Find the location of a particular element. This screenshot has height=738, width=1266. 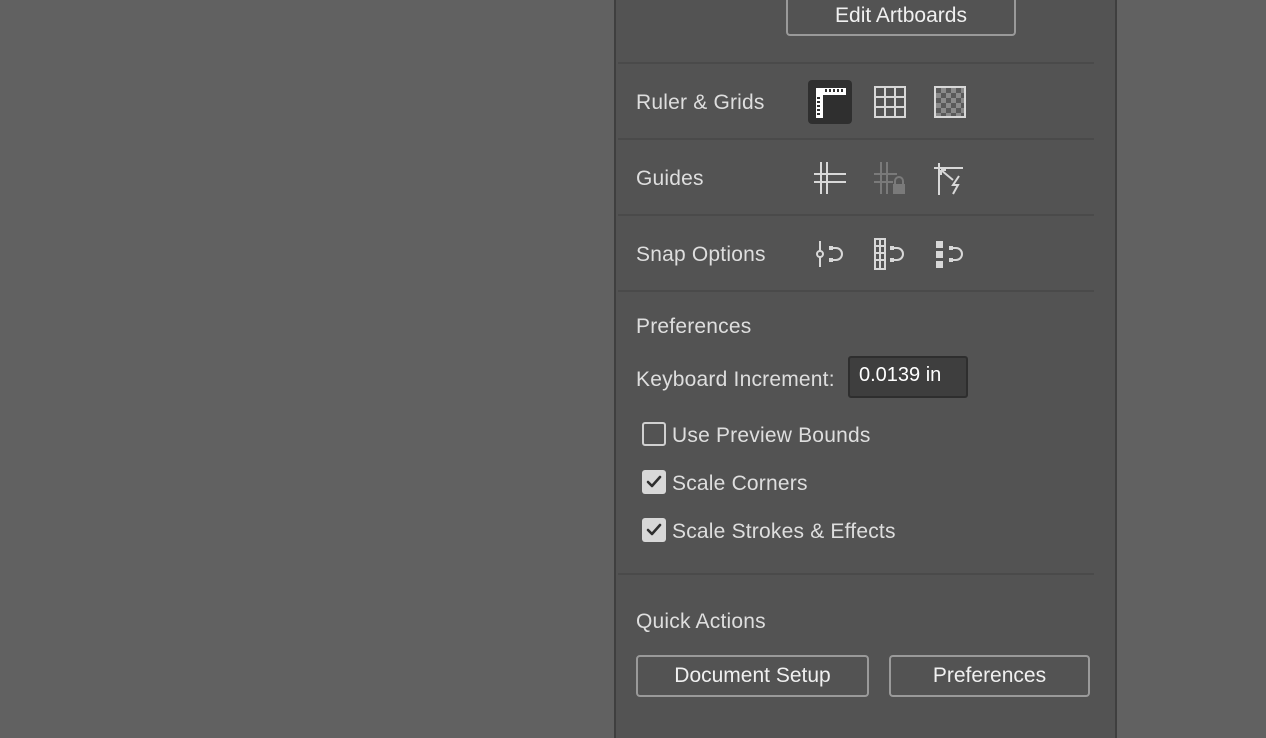

scale-corners-label: Scale Corners is located at coordinates (740, 483).